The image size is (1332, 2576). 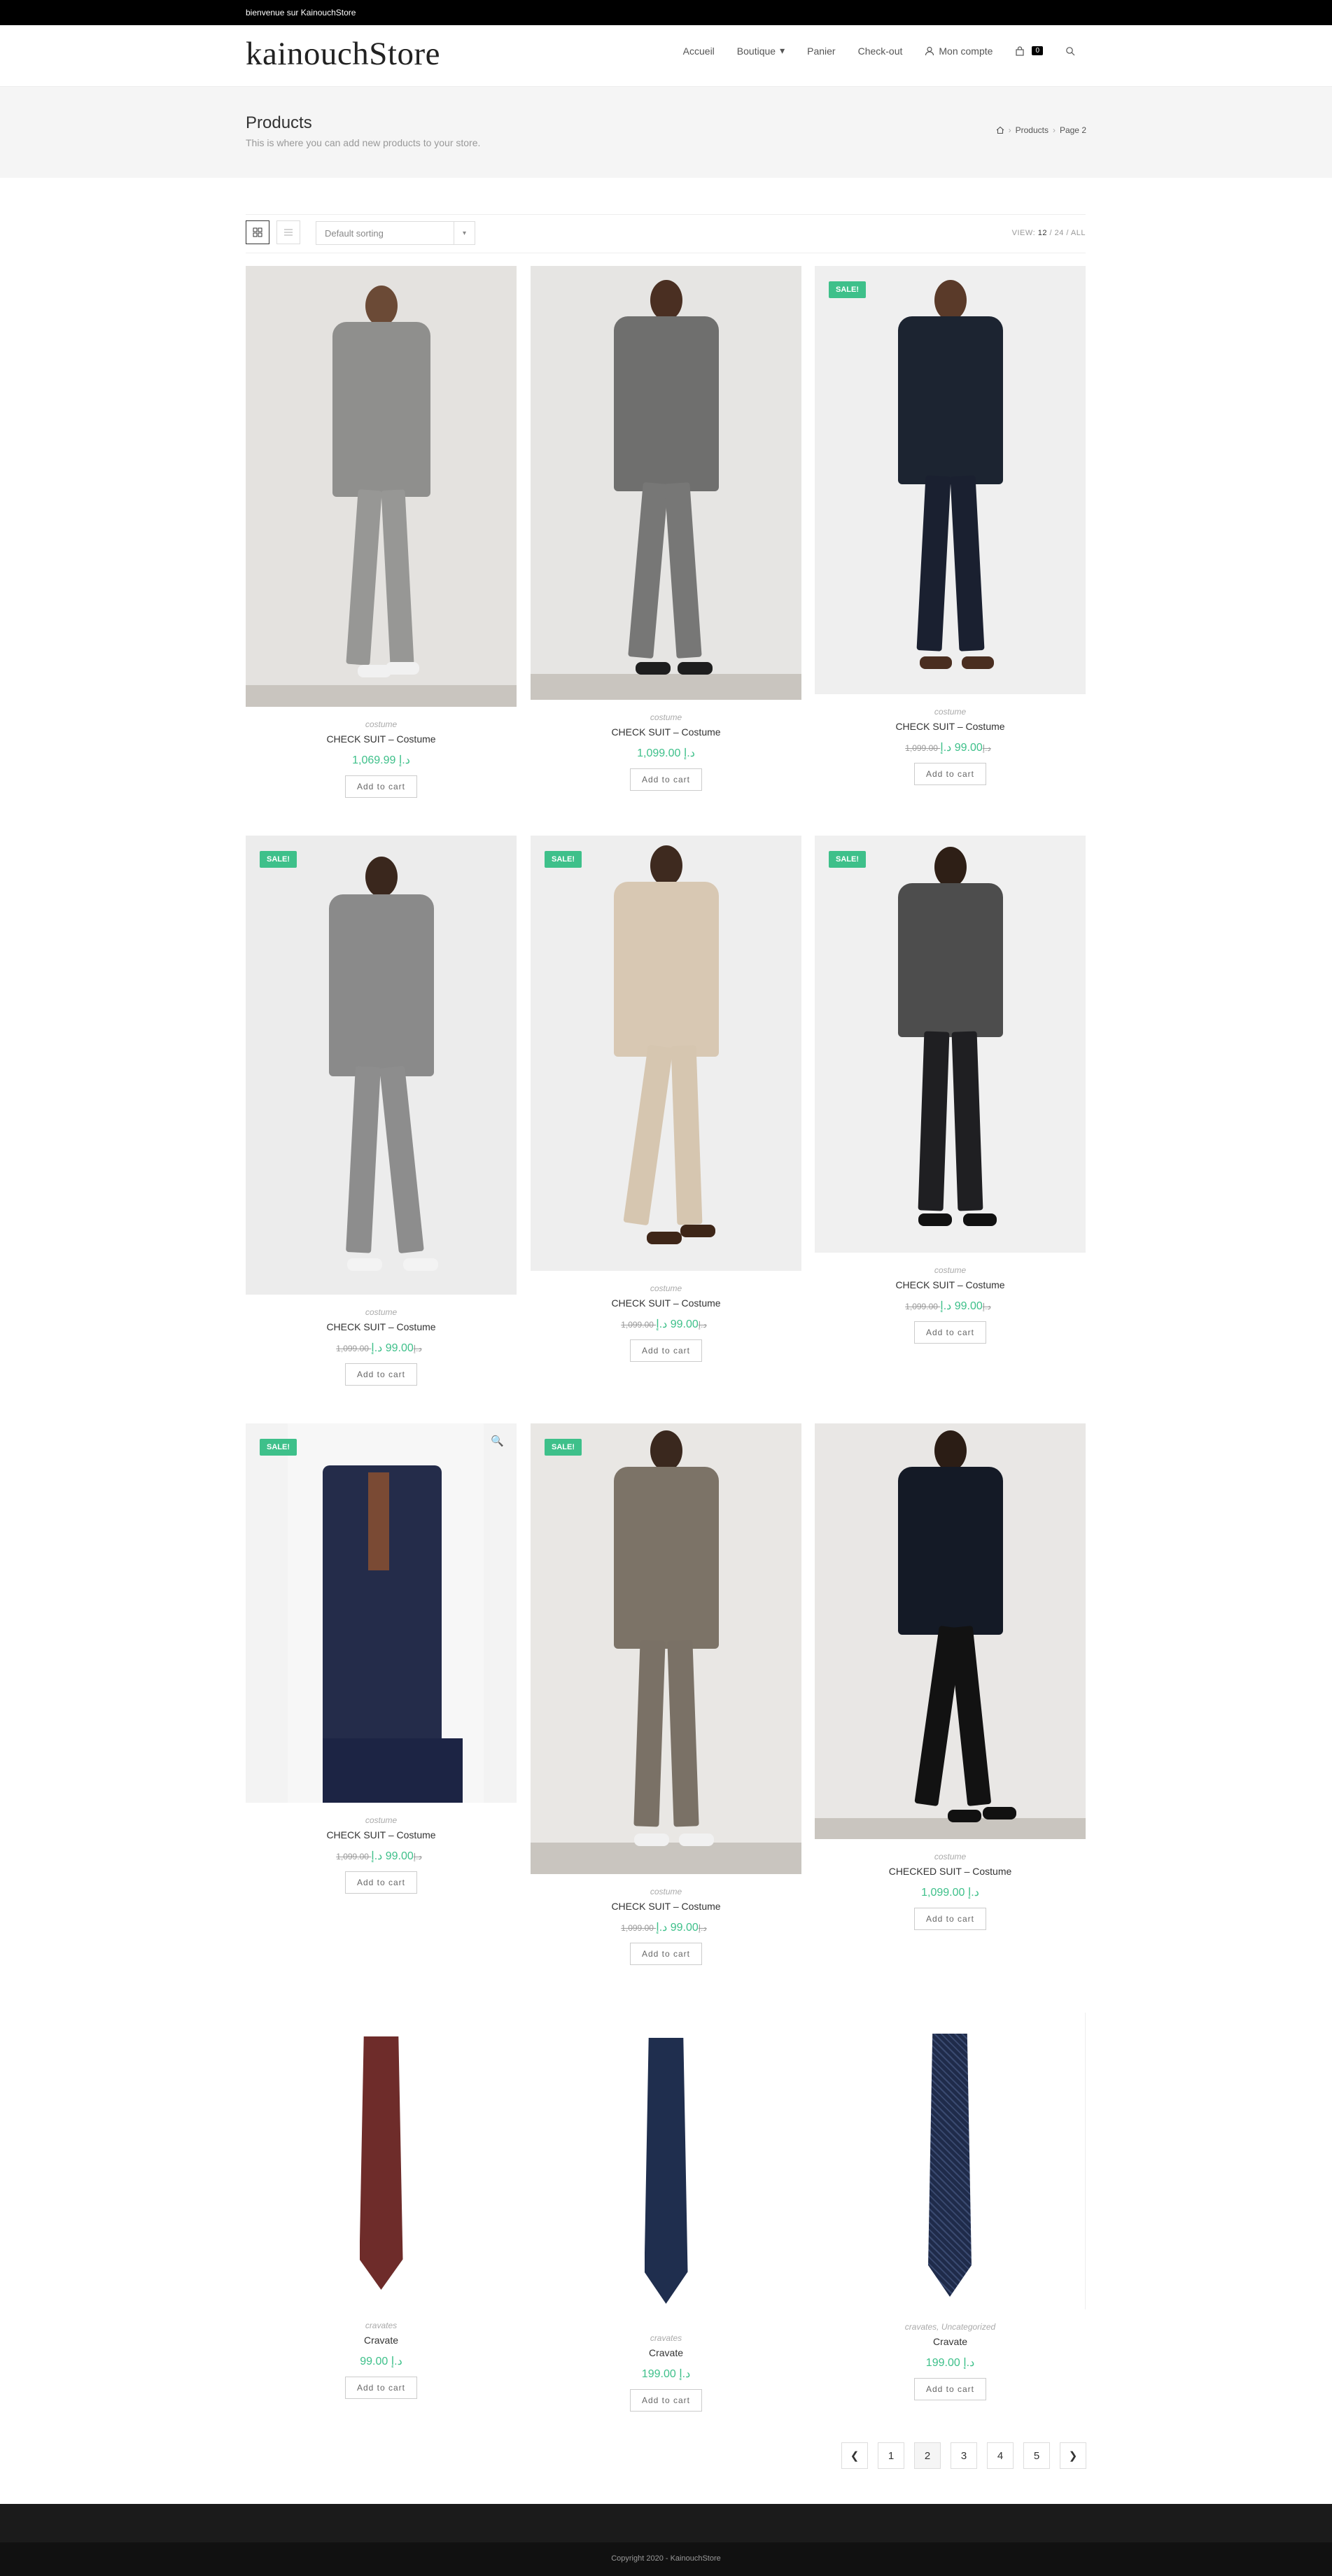 What do you see at coordinates (891, 2455) in the screenshot?
I see `page-1: 1` at bounding box center [891, 2455].